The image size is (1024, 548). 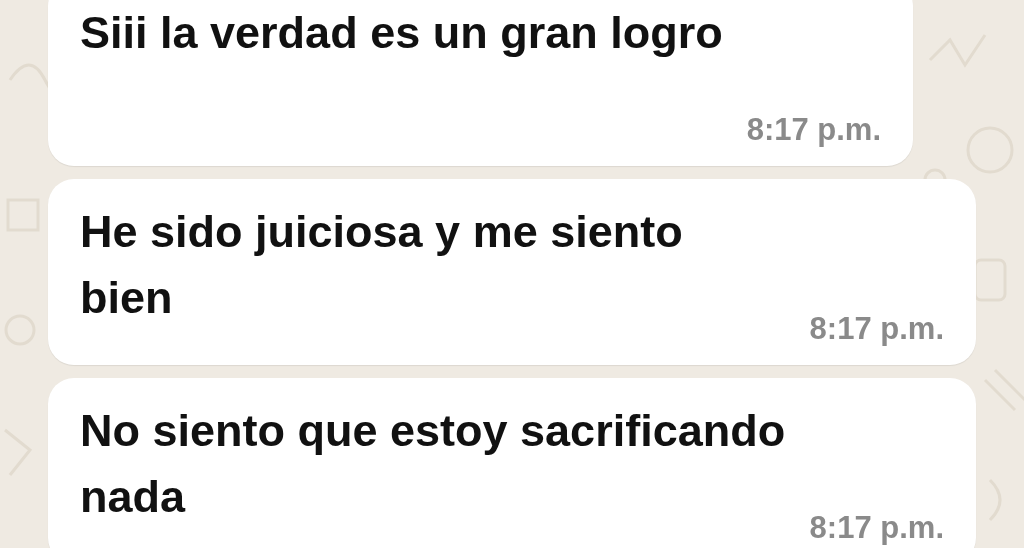 What do you see at coordinates (401, 32) in the screenshot?
I see `message-text: Siii la verdad es un gran logro` at bounding box center [401, 32].